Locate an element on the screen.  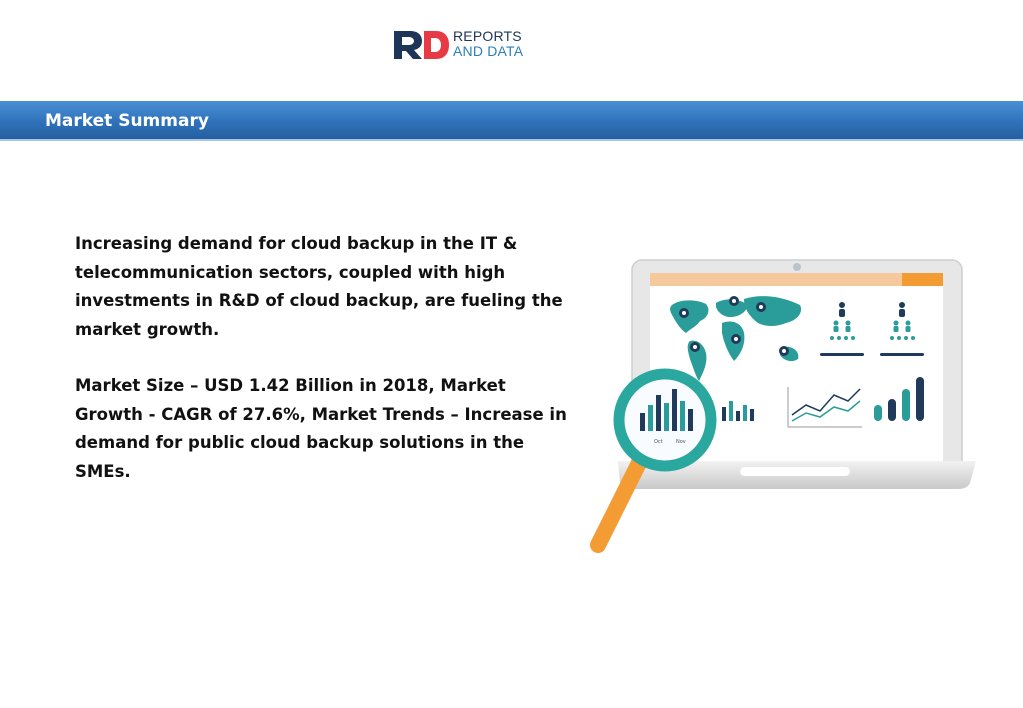
logo-line-and-data: AND DATA is located at coordinates (488, 51).